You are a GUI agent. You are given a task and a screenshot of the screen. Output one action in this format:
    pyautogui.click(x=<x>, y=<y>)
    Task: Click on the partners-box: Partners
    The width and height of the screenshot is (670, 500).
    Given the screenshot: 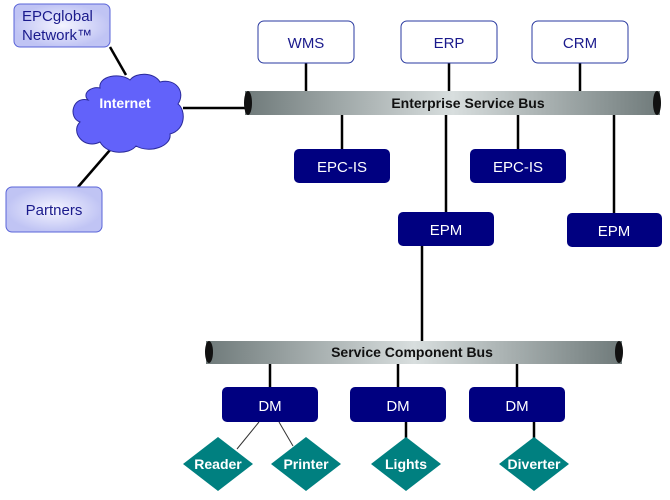 What is the action you would take?
    pyautogui.click(x=54, y=209)
    